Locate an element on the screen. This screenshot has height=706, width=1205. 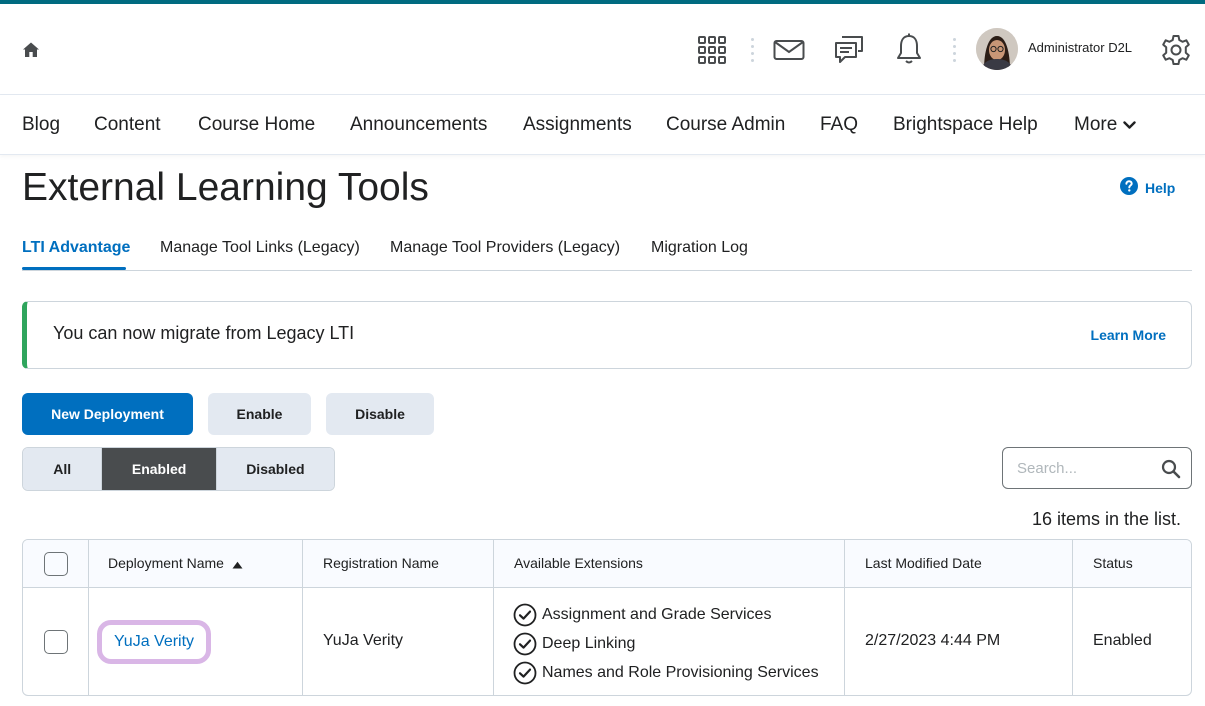
nav-item-brightspace-help: Brightspace Help is located at coordinates (965, 125).